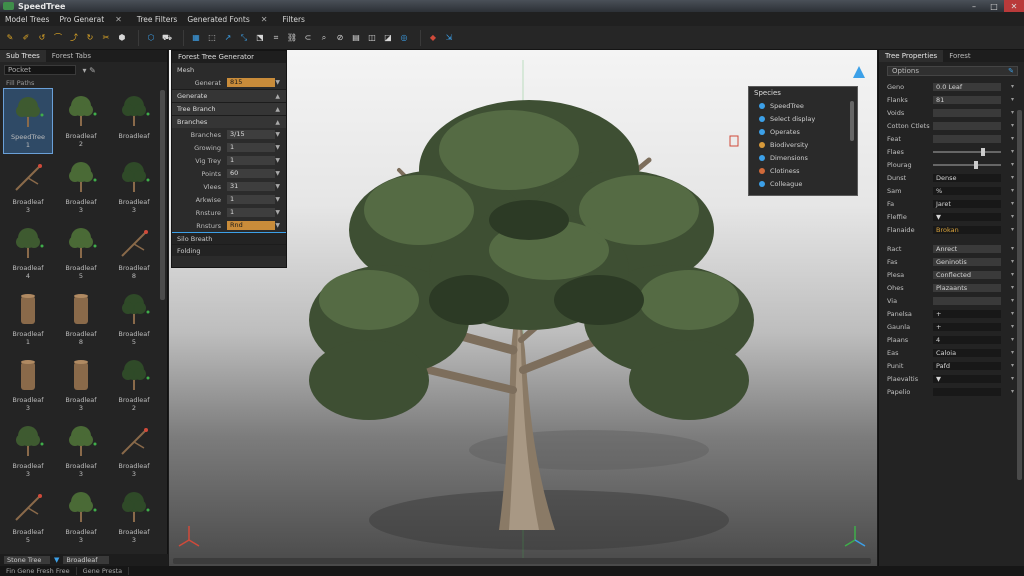 The width and height of the screenshot is (1024, 576). What do you see at coordinates (27, 19) in the screenshot?
I see `menu-item-model-trees: Model Trees` at bounding box center [27, 19].